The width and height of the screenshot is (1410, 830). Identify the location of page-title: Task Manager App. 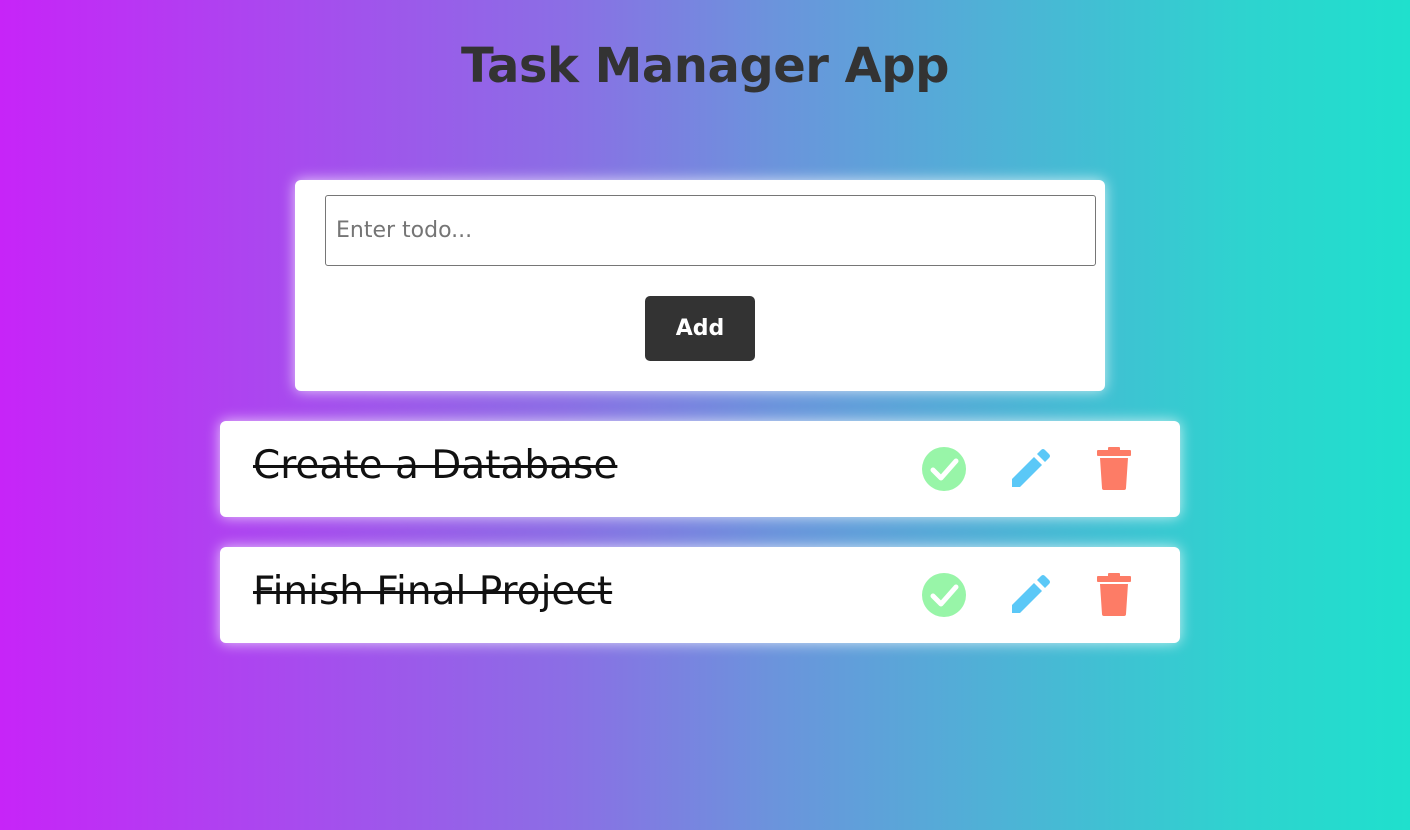
(705, 66).